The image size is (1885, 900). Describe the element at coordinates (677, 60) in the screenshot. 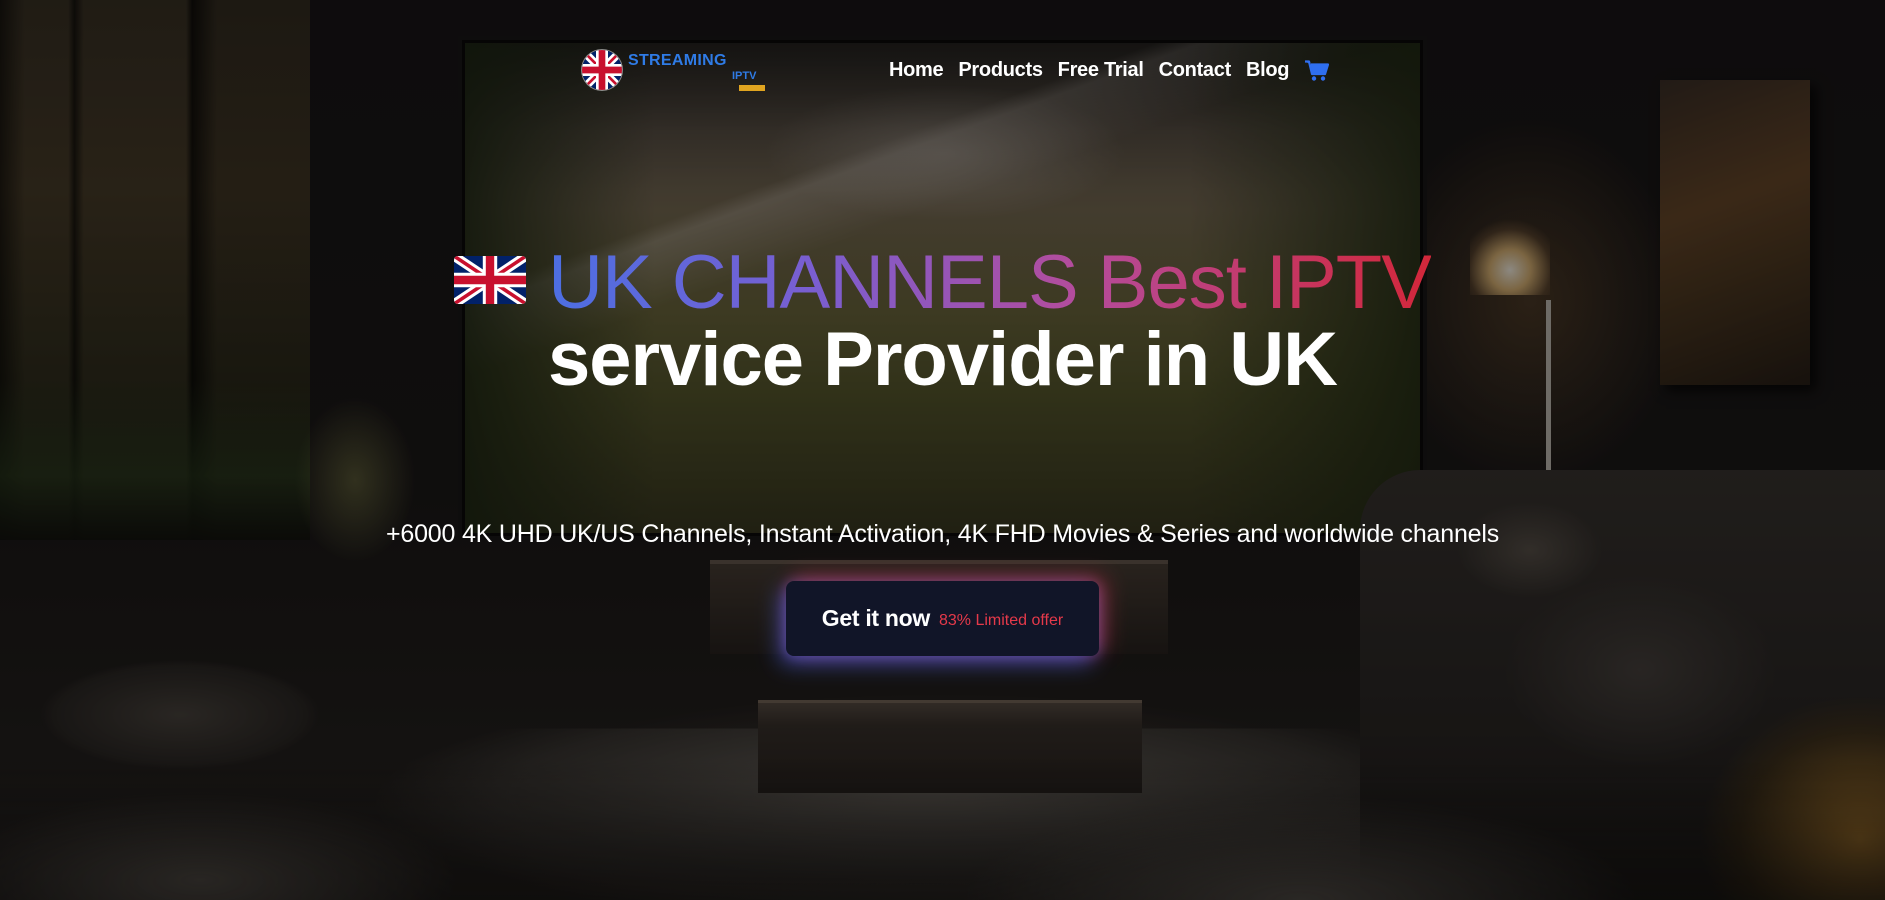

I see `logo-name: STREAMING` at that location.